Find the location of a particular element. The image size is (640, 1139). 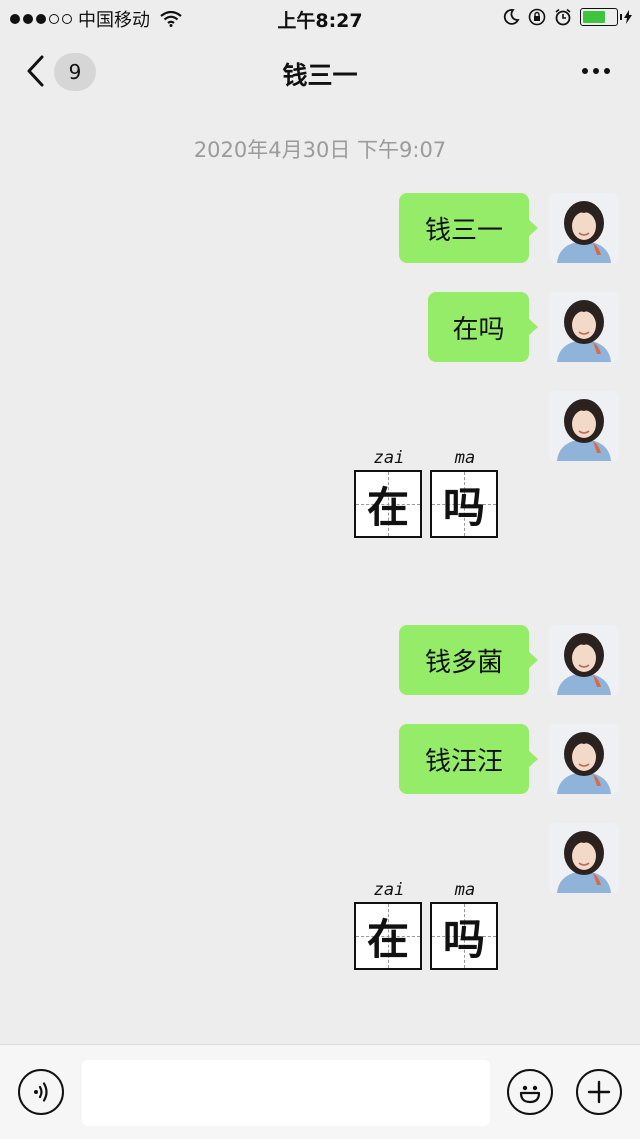

chat-timestamp: 2020年4月30日 下午9:07 is located at coordinates (320, 150).